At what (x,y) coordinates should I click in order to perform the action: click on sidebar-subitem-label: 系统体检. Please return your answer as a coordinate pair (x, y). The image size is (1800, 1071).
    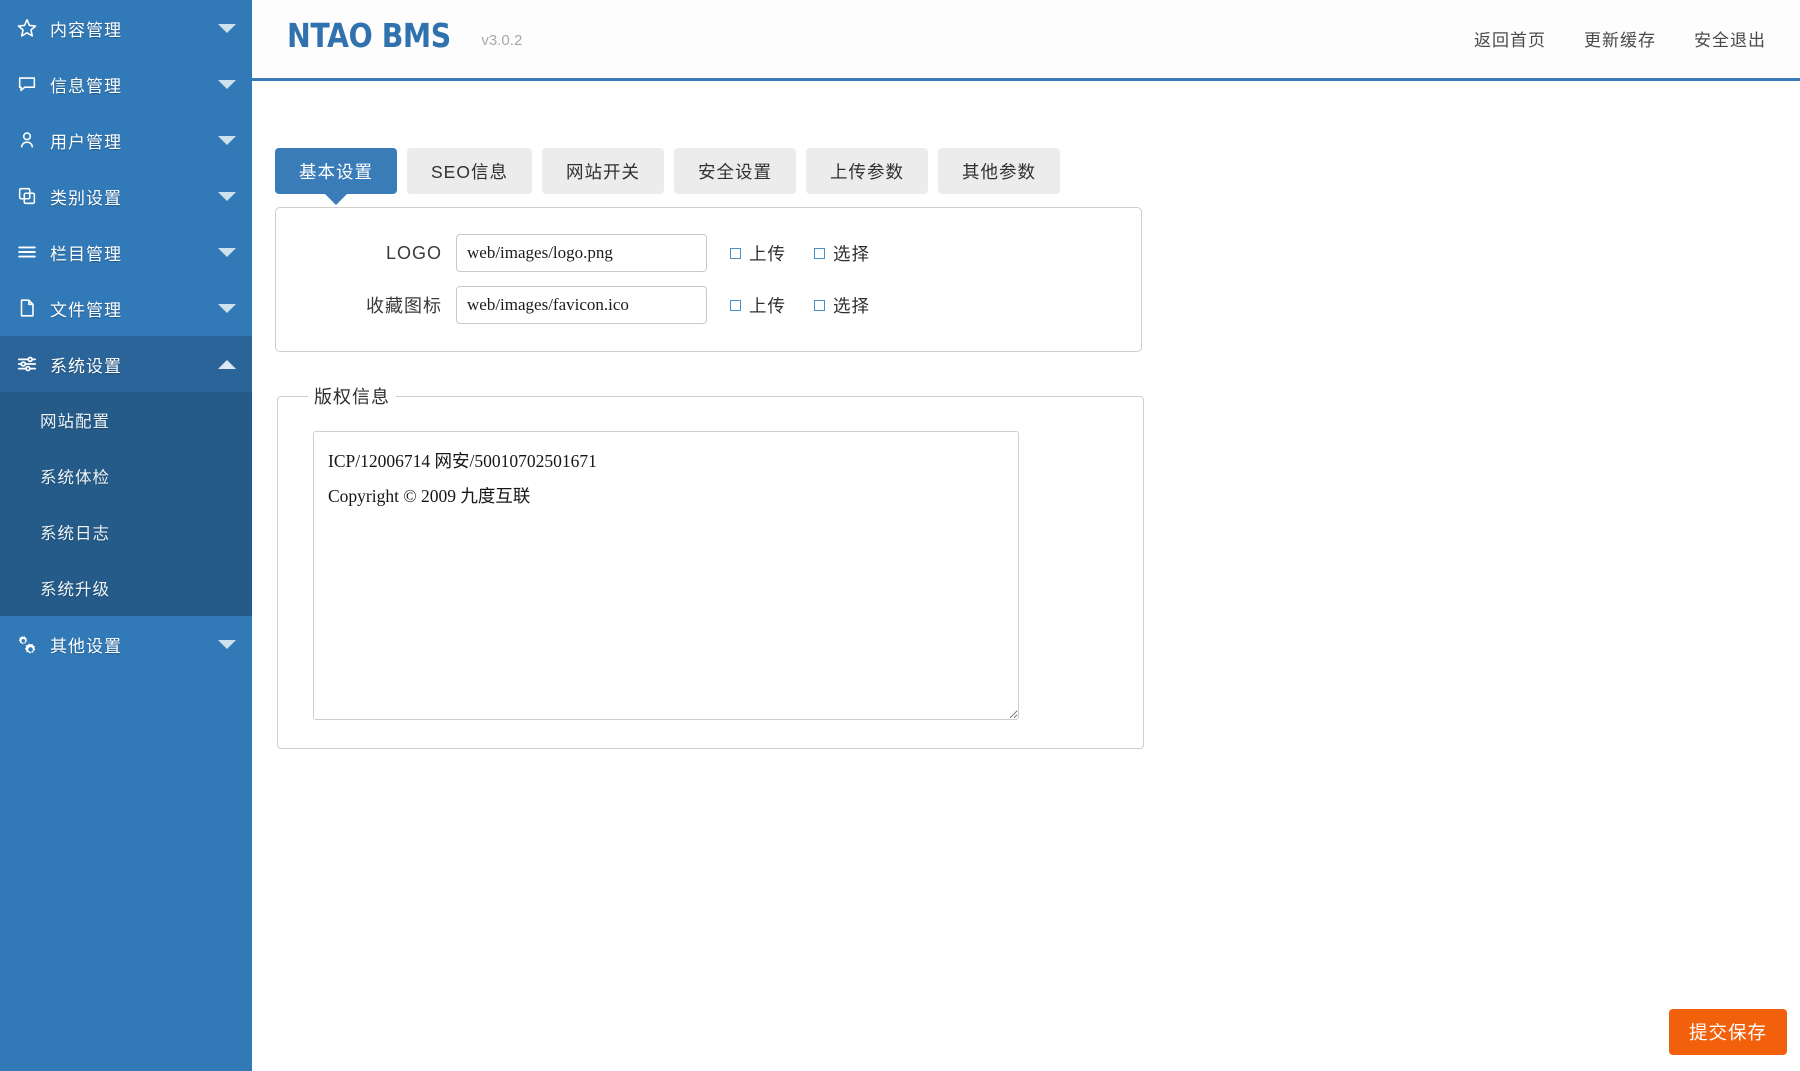
    Looking at the image, I should click on (75, 478).